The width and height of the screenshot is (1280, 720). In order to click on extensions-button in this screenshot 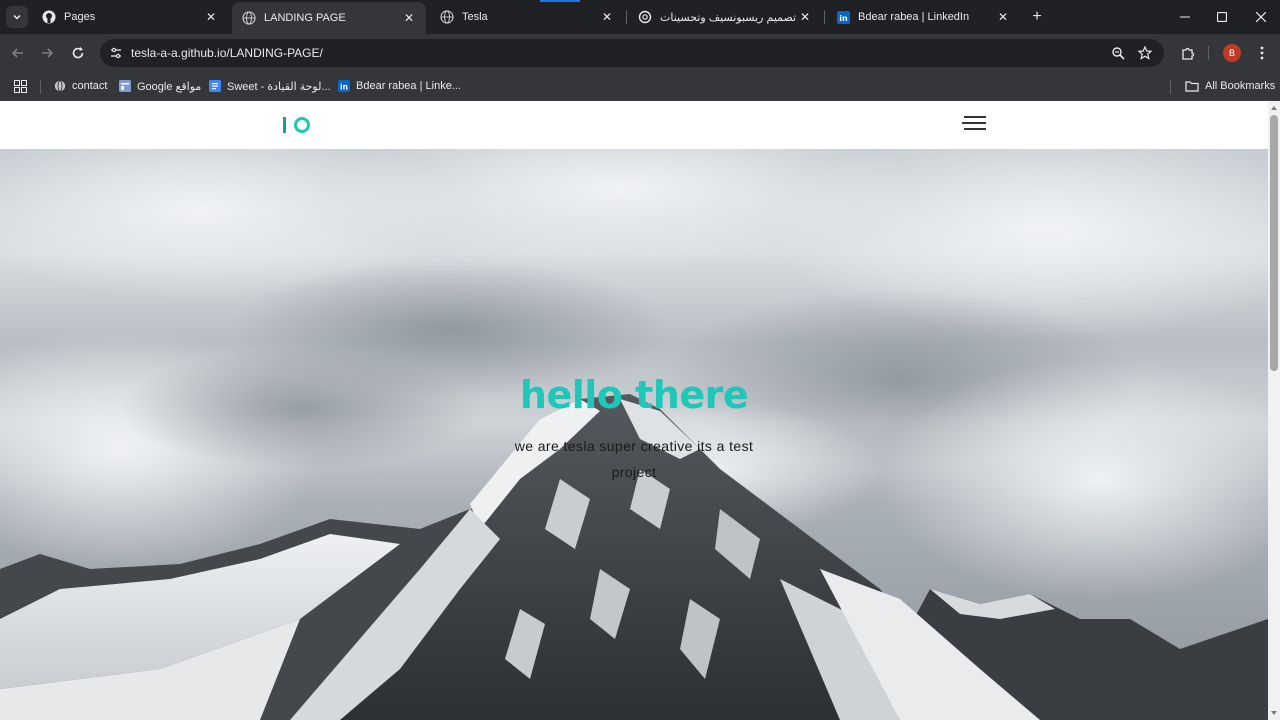, I will do `click(1188, 53)`.